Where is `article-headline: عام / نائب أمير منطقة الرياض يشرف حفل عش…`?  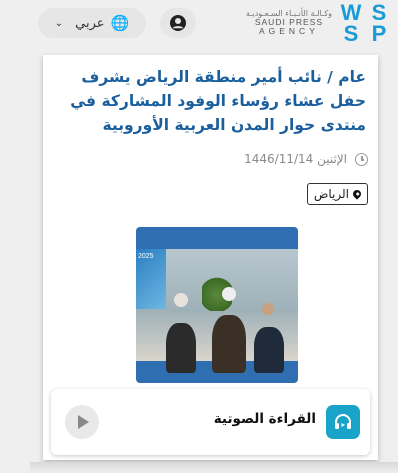 article-headline: عام / نائب أمير منطقة الرياض يشرف حفل عش… is located at coordinates (208, 101).